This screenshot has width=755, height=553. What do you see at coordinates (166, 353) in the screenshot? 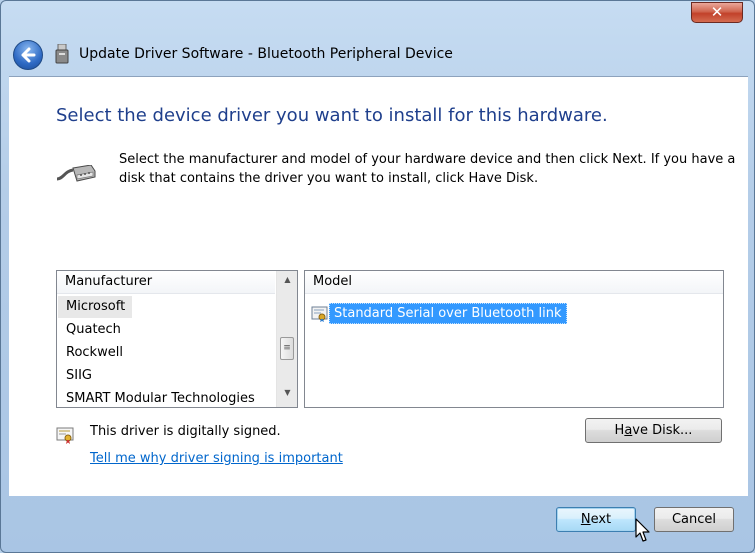
I see `list-item: Rockwell` at bounding box center [166, 353].